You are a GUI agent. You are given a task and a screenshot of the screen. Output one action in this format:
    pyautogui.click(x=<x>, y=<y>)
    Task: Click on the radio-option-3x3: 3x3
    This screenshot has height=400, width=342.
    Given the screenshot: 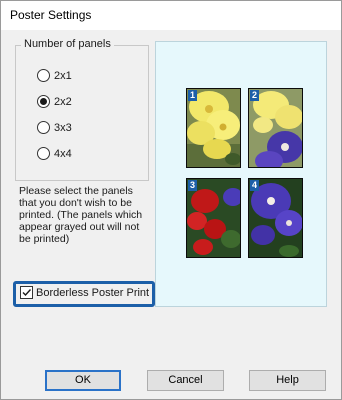 What is the action you would take?
    pyautogui.click(x=54, y=127)
    